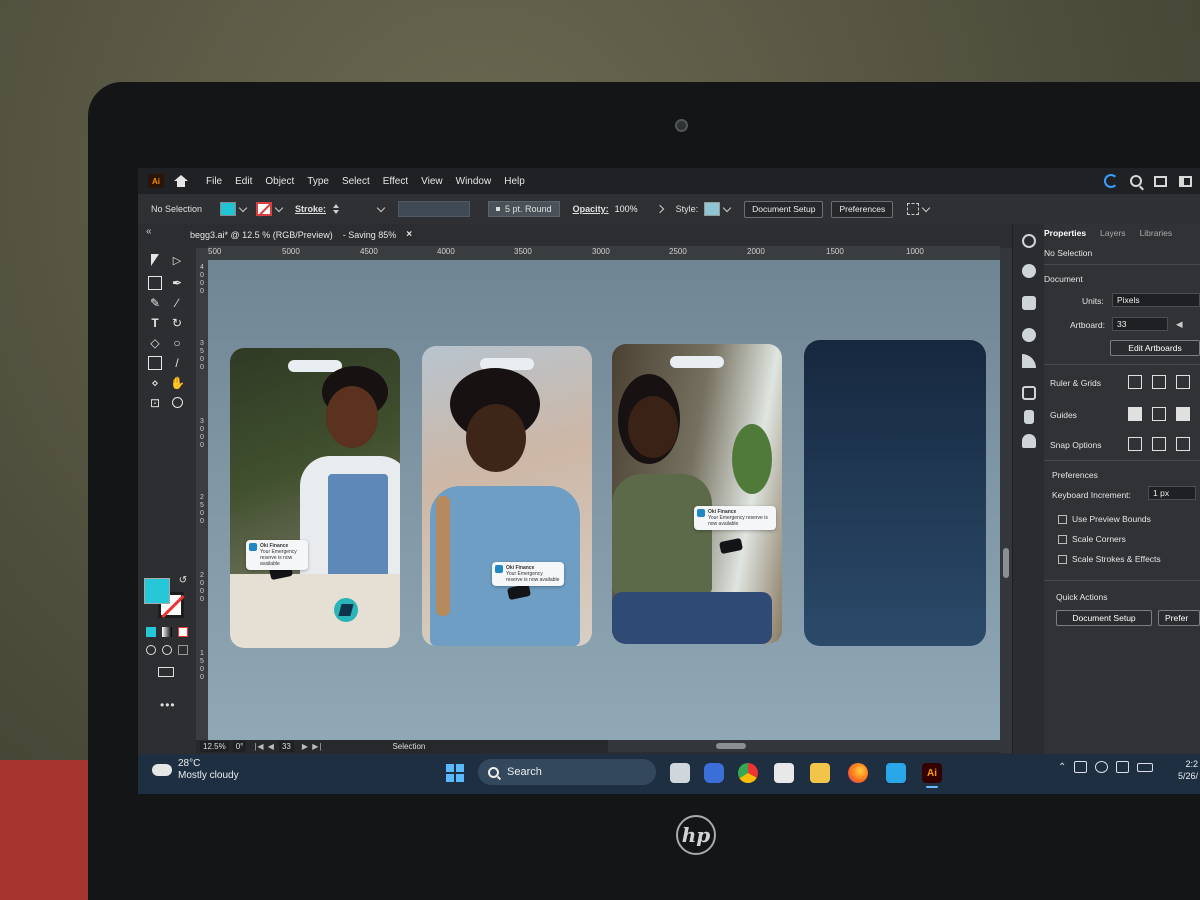  What do you see at coordinates (784, 773) in the screenshot?
I see `calendar-app-icon` at bounding box center [784, 773].